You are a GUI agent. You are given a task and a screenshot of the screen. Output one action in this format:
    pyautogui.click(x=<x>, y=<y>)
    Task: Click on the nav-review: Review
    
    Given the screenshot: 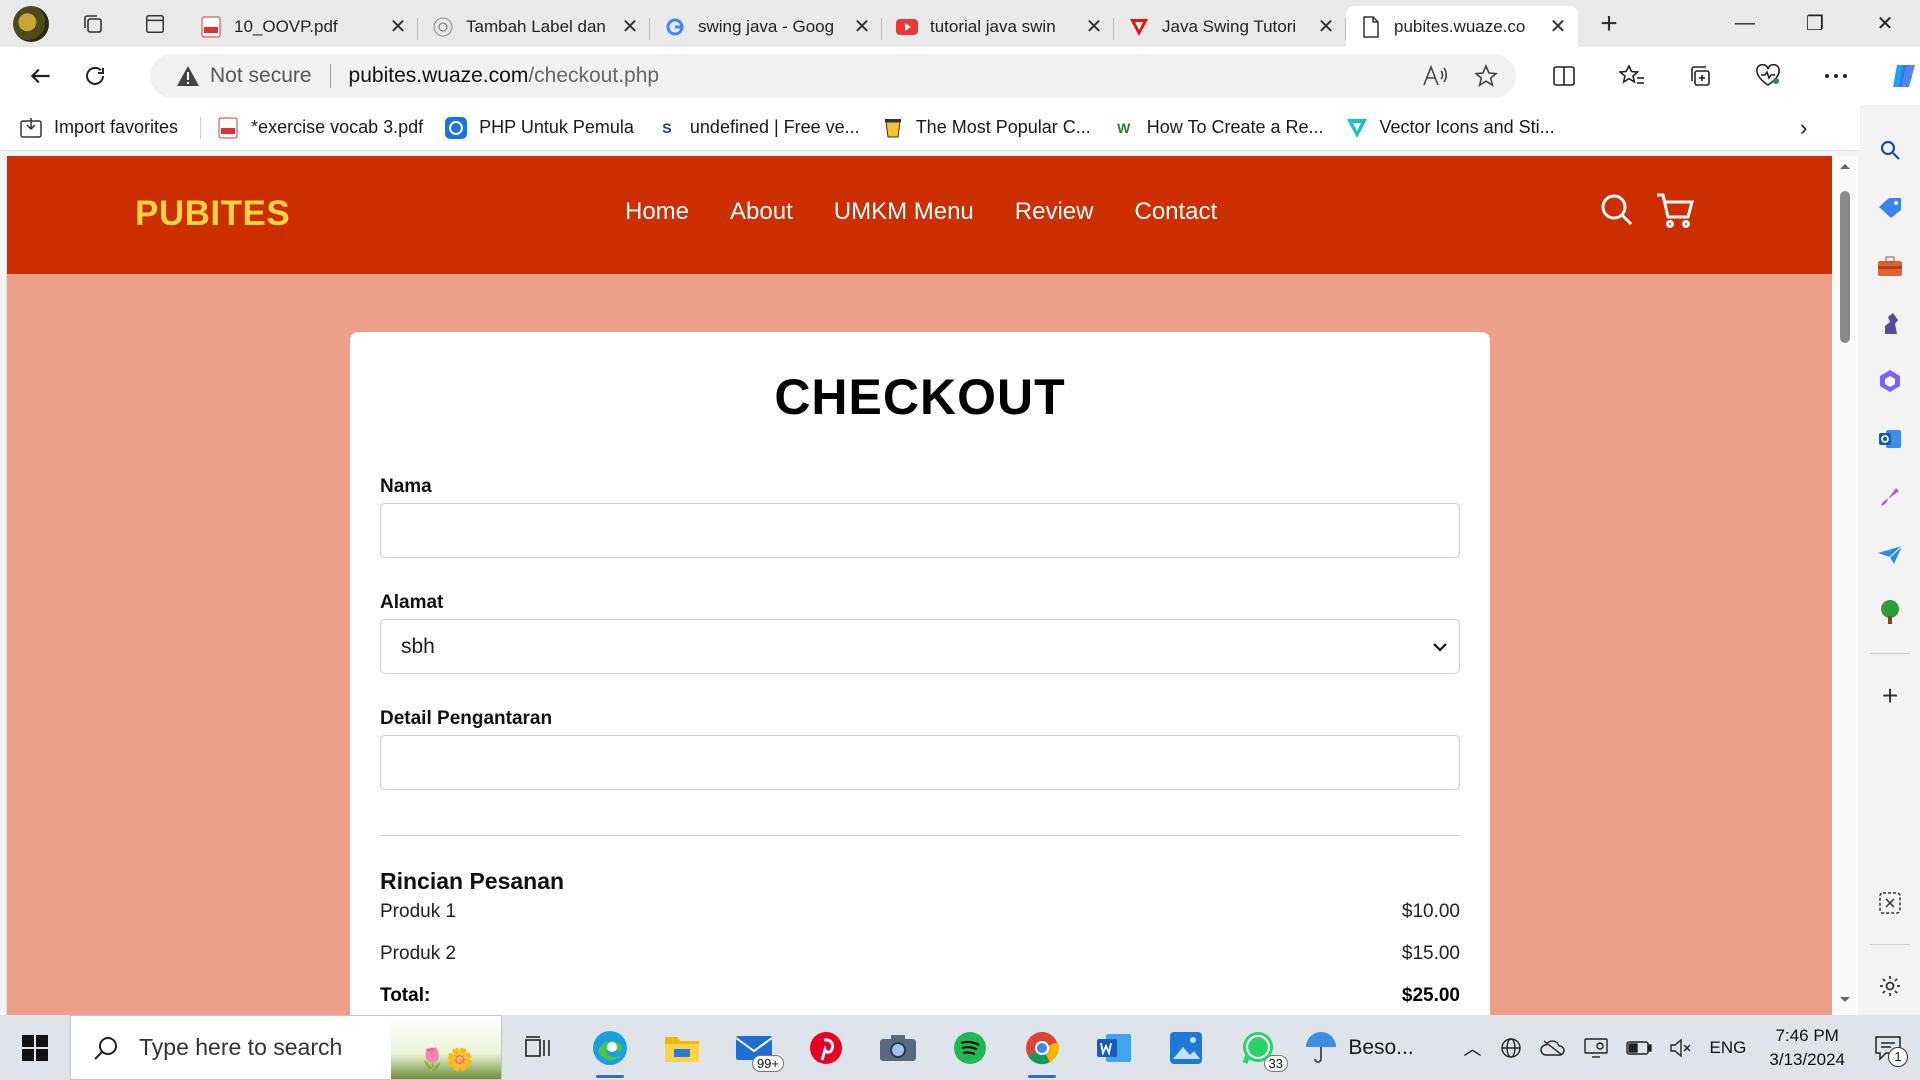 What is the action you would take?
    pyautogui.click(x=1054, y=212)
    